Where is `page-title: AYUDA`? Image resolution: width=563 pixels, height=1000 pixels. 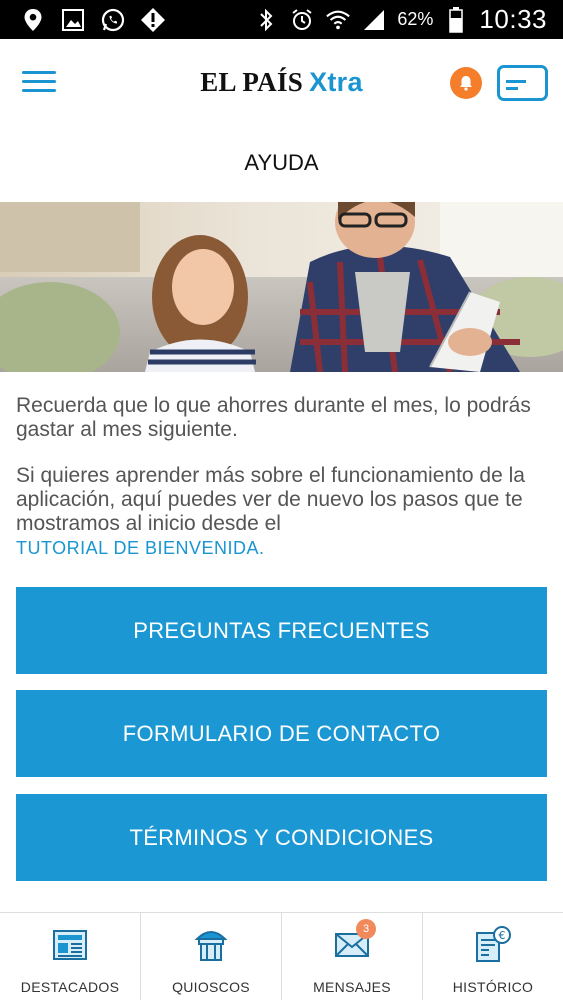
page-title: AYUDA is located at coordinates (281, 162).